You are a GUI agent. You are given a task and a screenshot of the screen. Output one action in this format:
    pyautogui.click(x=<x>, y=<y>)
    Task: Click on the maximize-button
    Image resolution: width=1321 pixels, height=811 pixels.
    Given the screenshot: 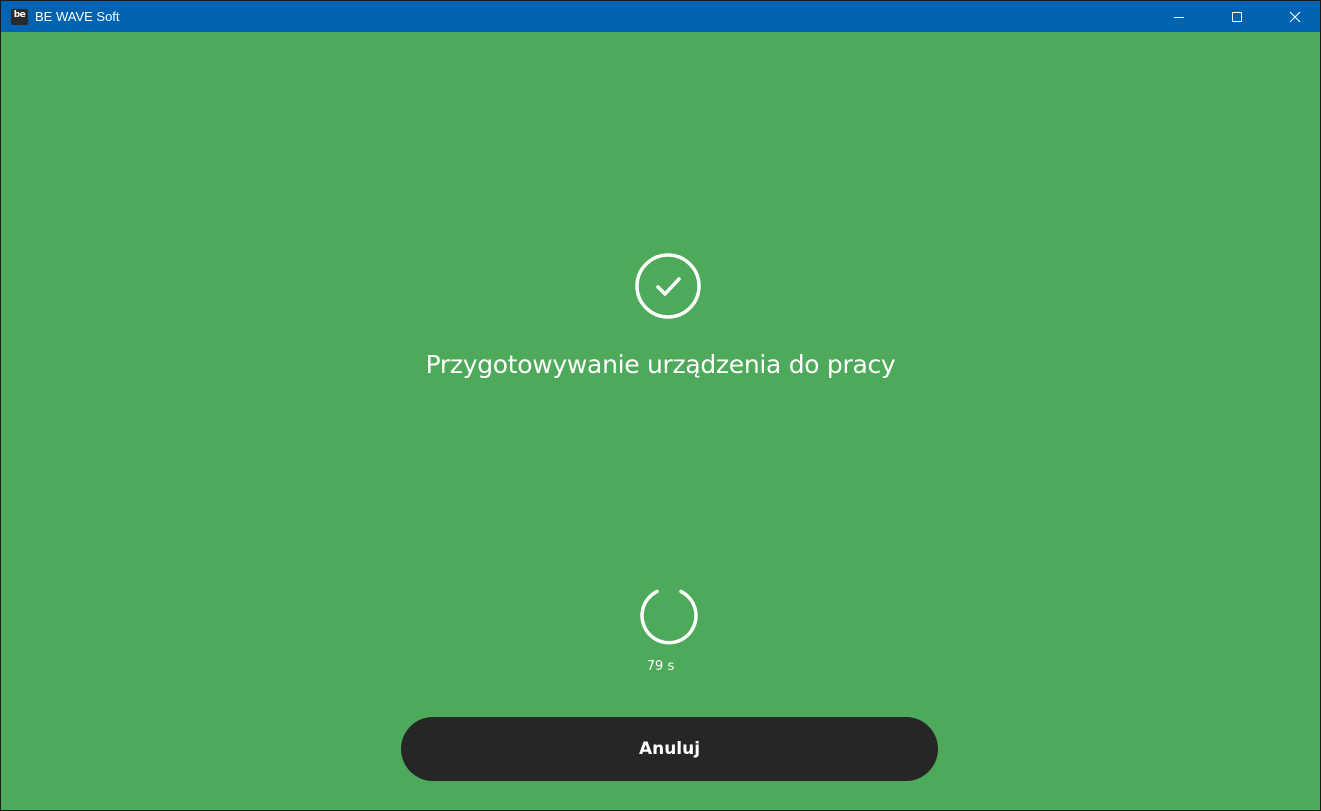 What is the action you would take?
    pyautogui.click(x=1237, y=16)
    